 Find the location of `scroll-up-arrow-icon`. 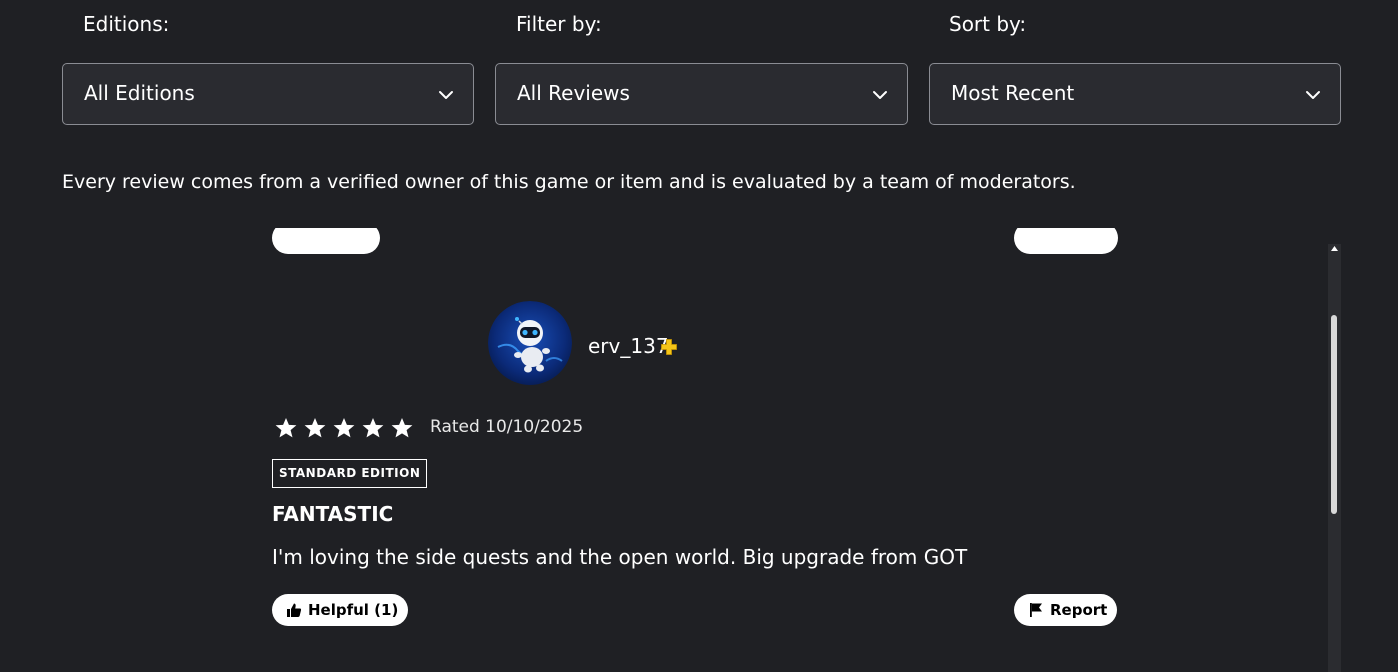

scroll-up-arrow-icon is located at coordinates (1334, 249).